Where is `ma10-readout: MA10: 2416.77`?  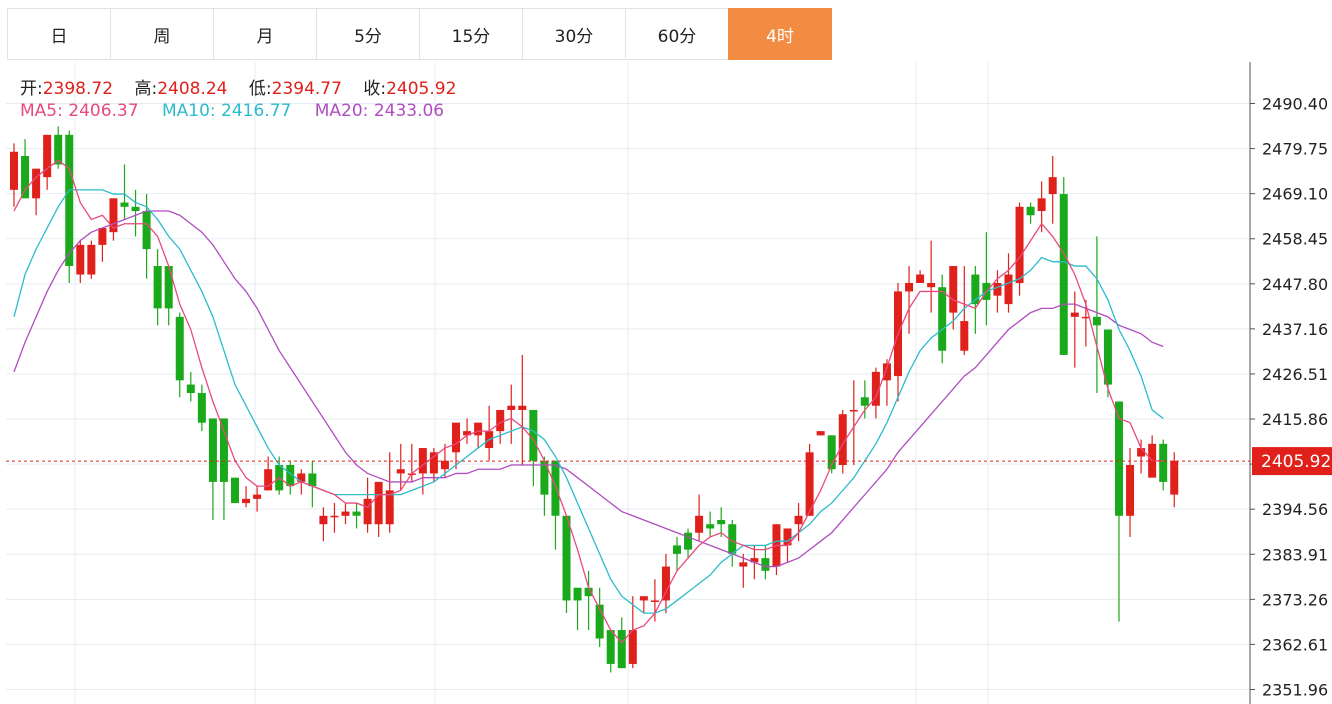
ma10-readout: MA10: 2416.77 is located at coordinates (226, 111).